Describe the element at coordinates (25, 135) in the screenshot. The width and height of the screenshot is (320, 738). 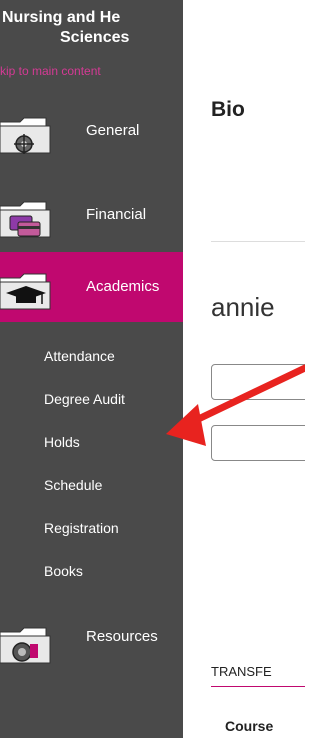
I see `gear-folder-icon` at that location.